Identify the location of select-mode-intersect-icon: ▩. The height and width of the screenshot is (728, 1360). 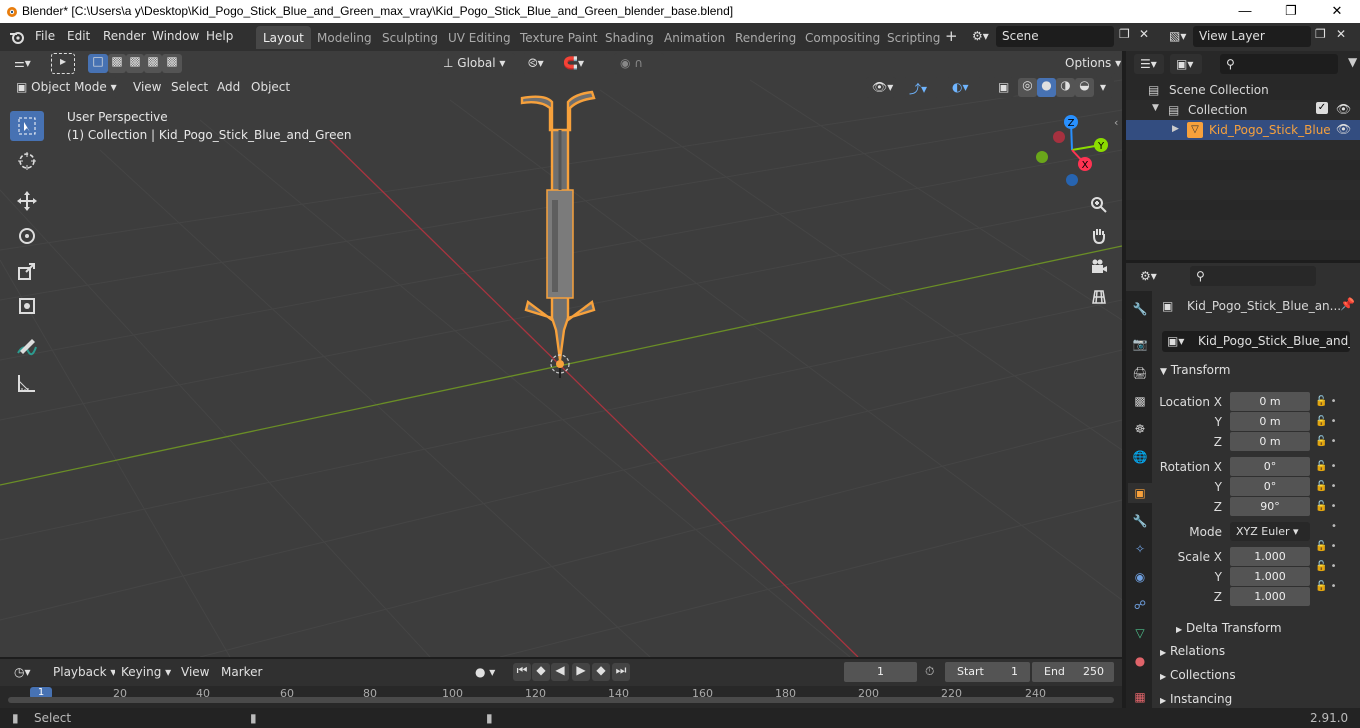
(172, 63).